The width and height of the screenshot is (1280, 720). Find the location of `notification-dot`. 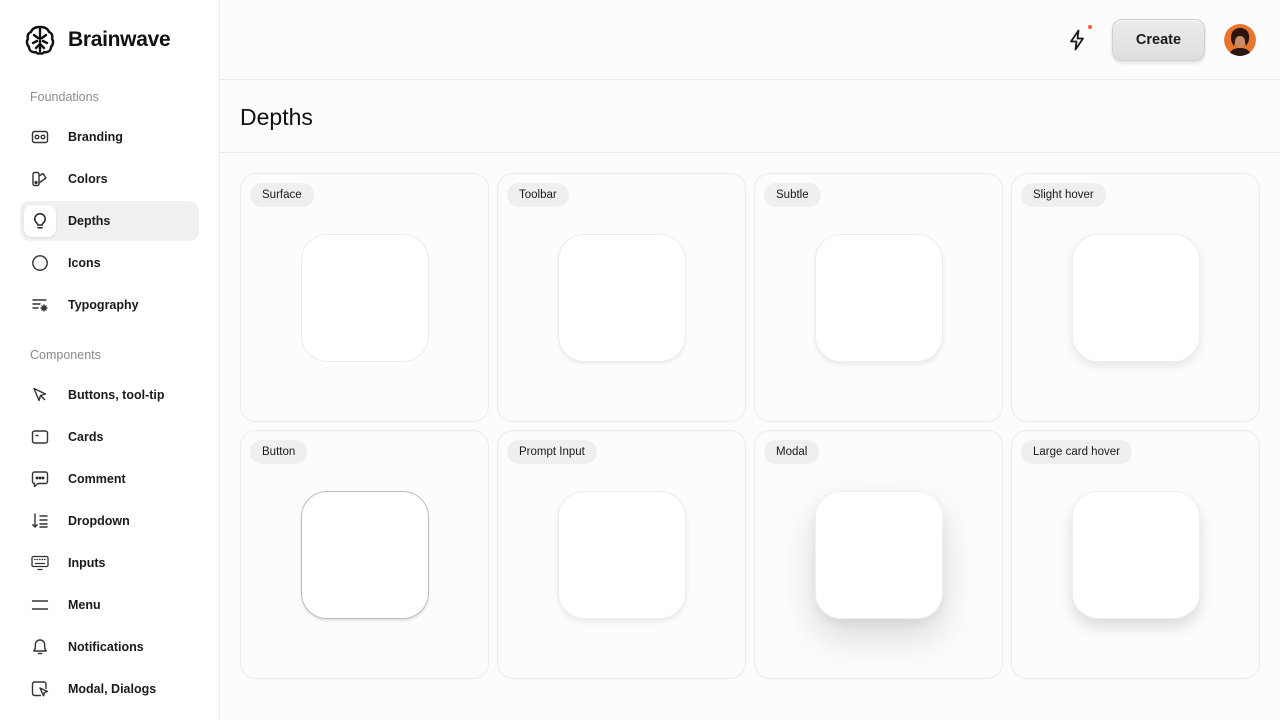

notification-dot is located at coordinates (1090, 27).